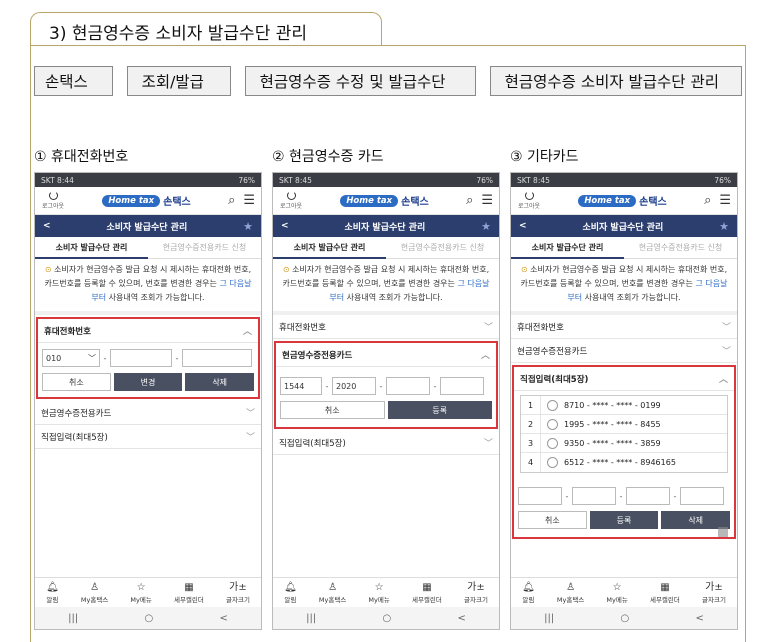 This screenshot has width=758, height=642. What do you see at coordinates (220, 382) in the screenshot?
I see `delete-button: 삭제` at bounding box center [220, 382].